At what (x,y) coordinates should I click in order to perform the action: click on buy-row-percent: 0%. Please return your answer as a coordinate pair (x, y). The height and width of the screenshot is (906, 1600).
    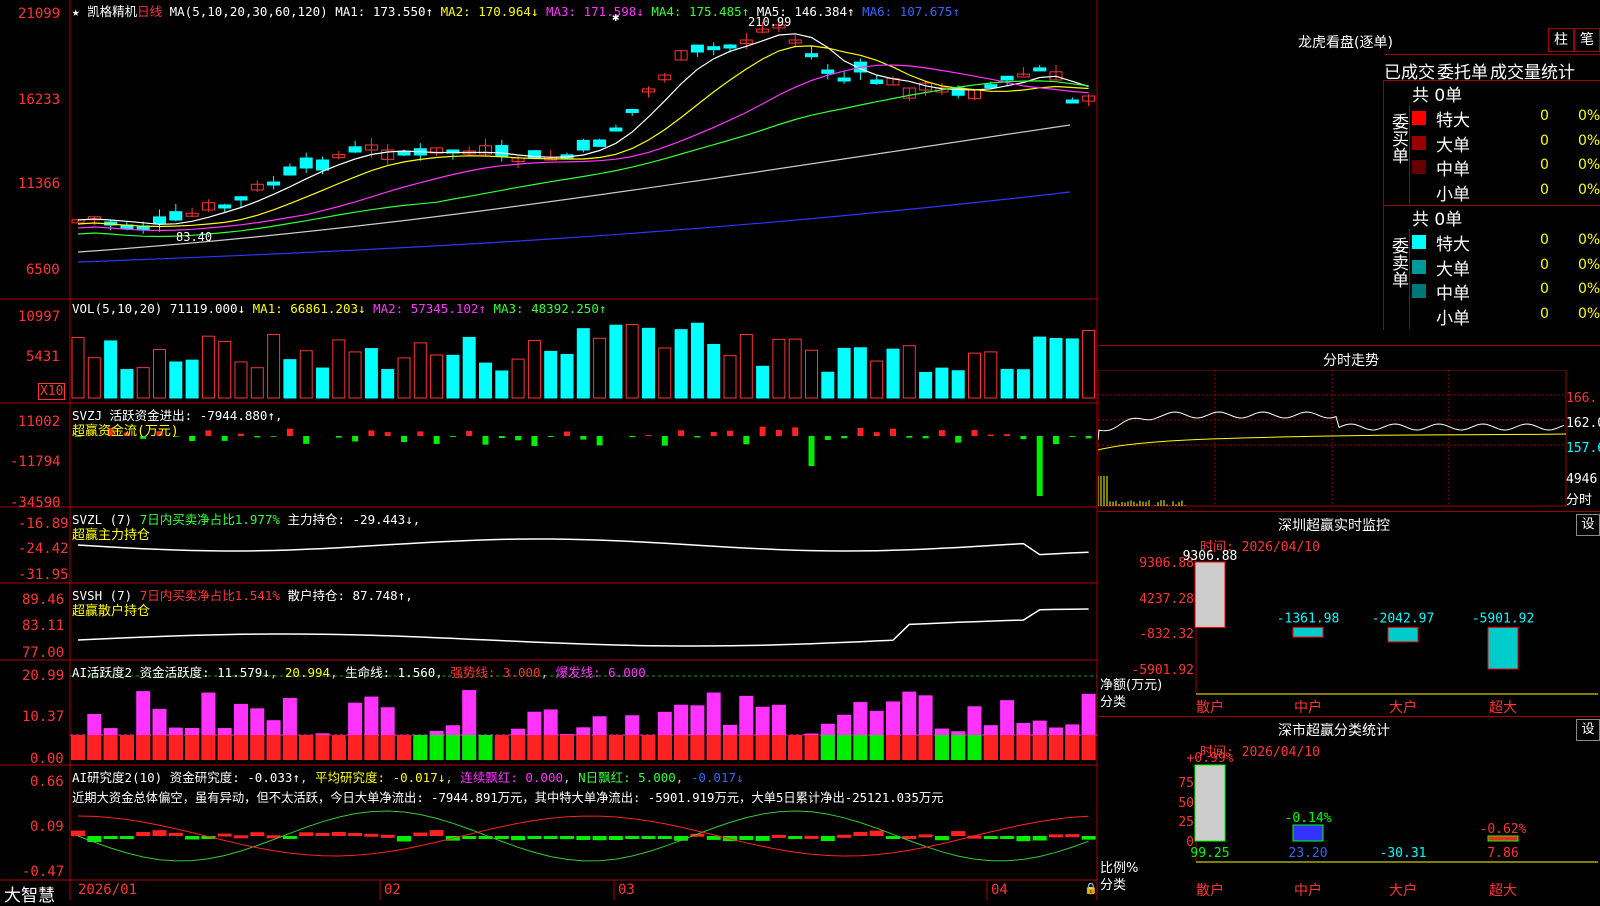
    Looking at the image, I should click on (1589, 141).